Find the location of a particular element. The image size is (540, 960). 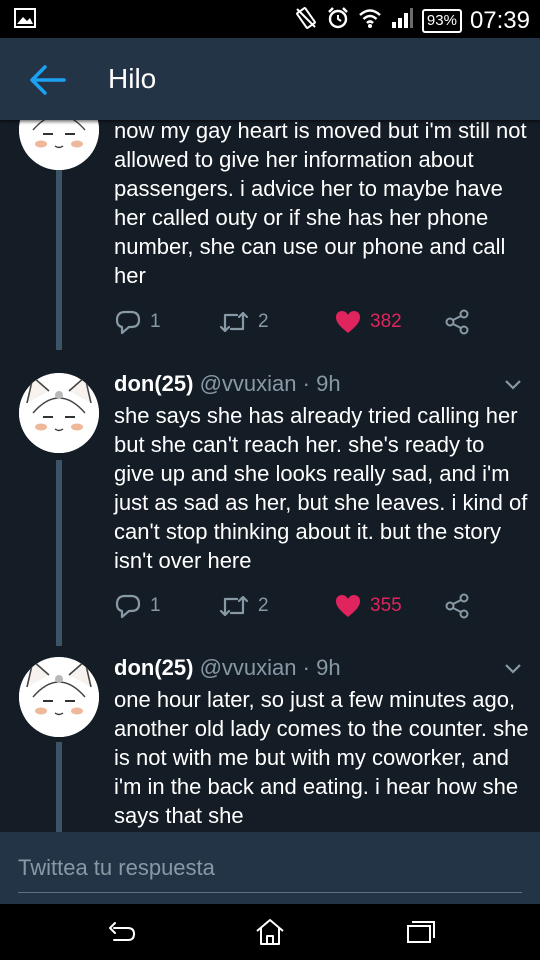

wifi-icon is located at coordinates (370, 20).